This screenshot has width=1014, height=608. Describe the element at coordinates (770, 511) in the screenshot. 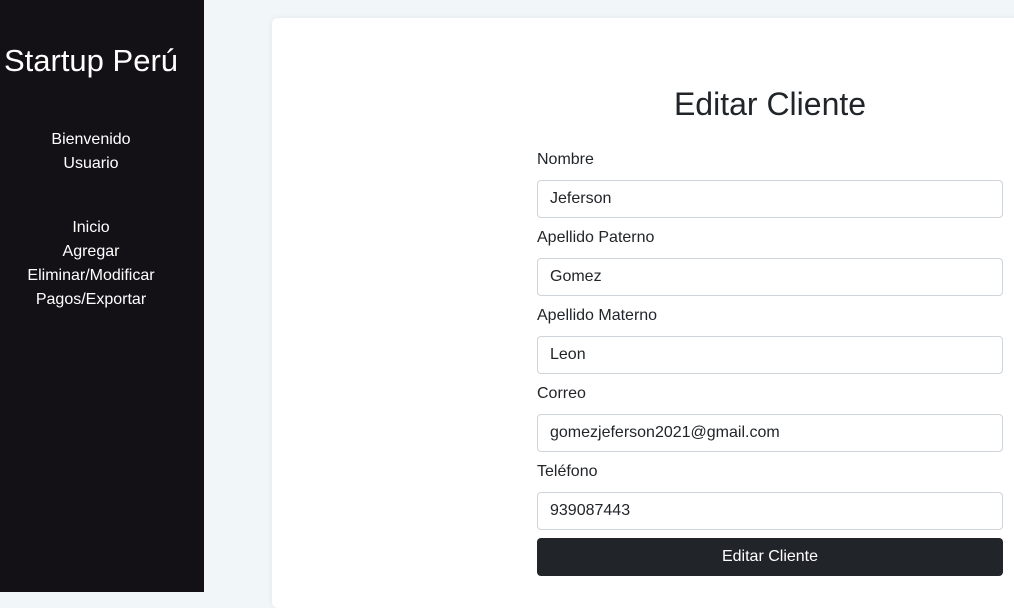

I see `telefono-input` at that location.